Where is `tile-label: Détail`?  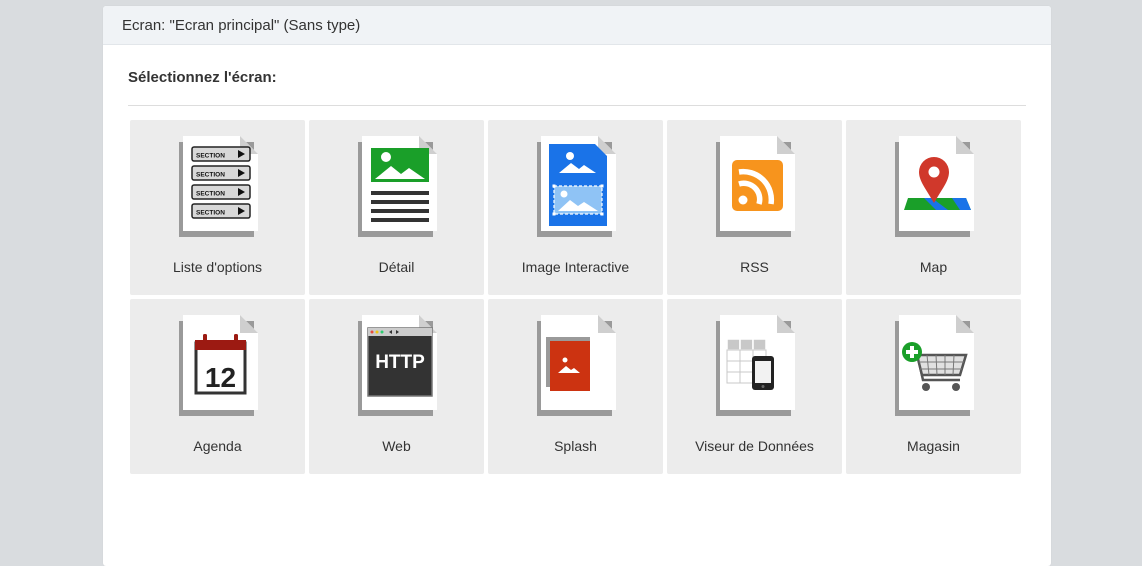 tile-label: Détail is located at coordinates (396, 267).